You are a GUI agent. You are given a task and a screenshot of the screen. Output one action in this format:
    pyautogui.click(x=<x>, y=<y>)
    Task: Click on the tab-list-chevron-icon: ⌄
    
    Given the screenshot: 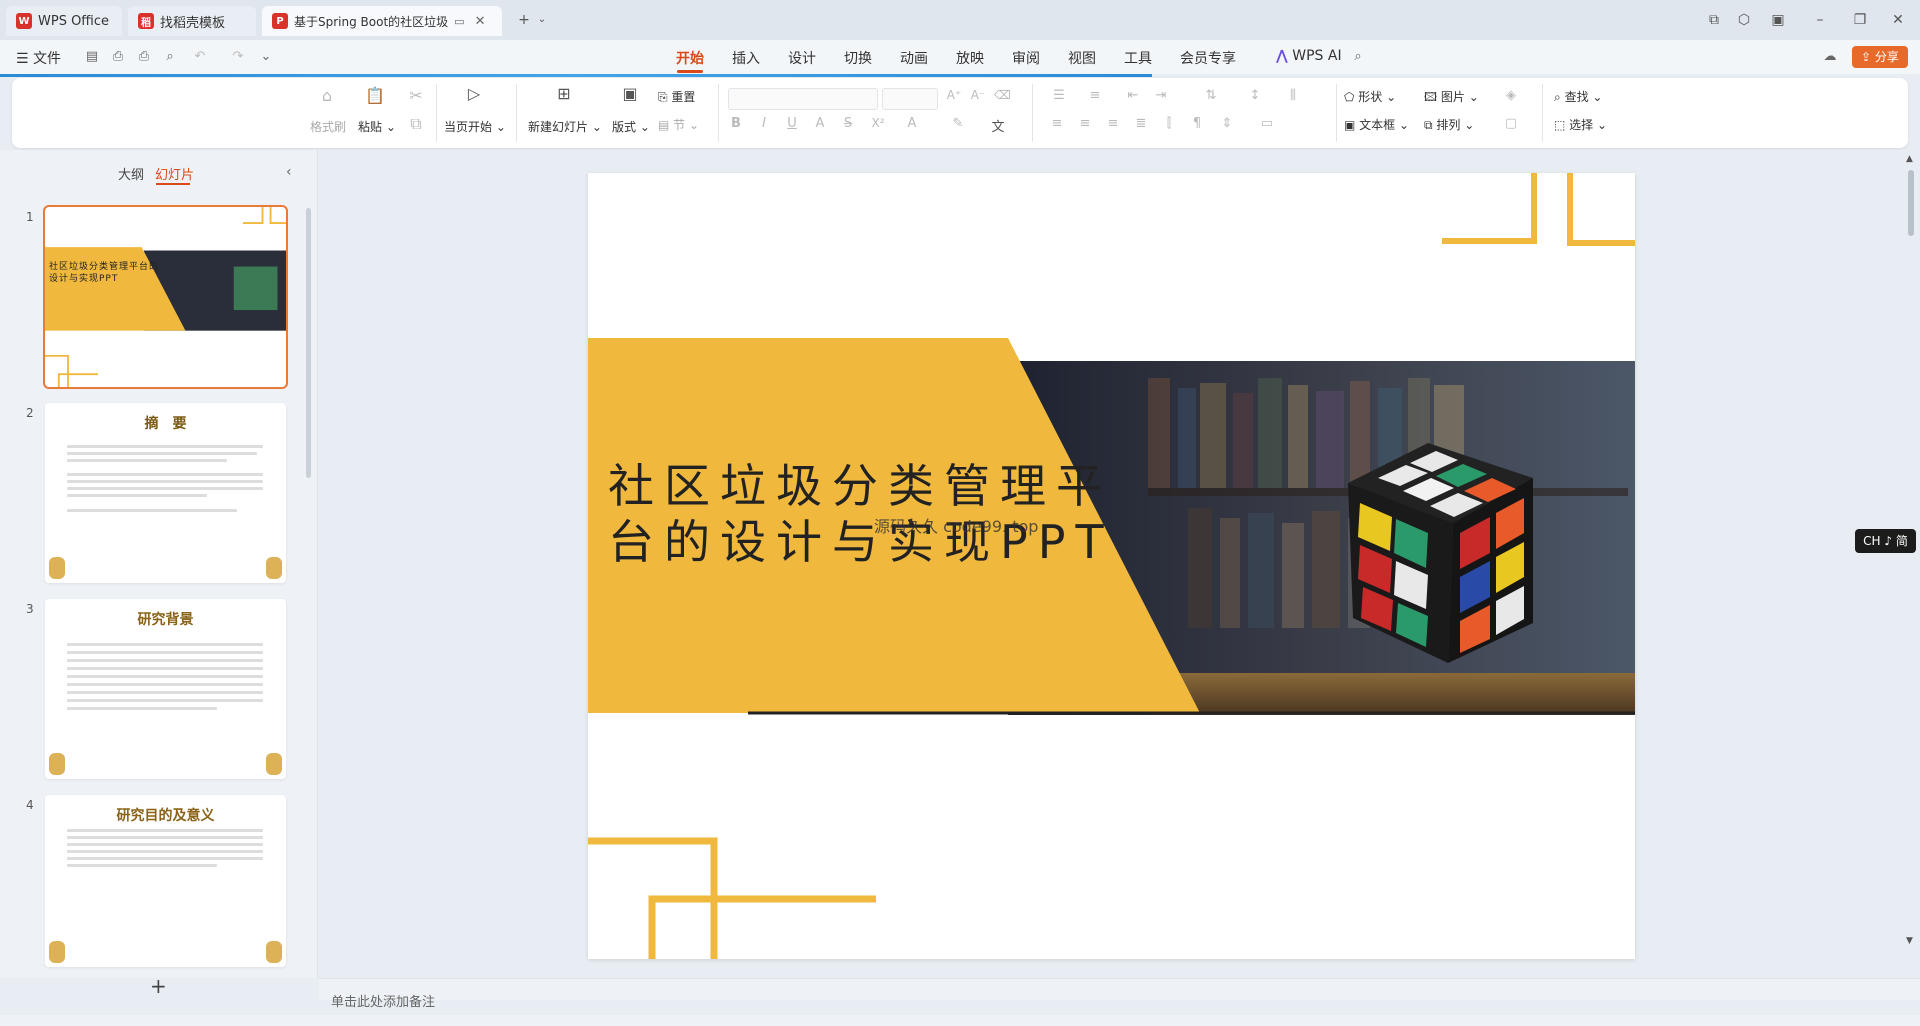 What is the action you would take?
    pyautogui.click(x=542, y=20)
    